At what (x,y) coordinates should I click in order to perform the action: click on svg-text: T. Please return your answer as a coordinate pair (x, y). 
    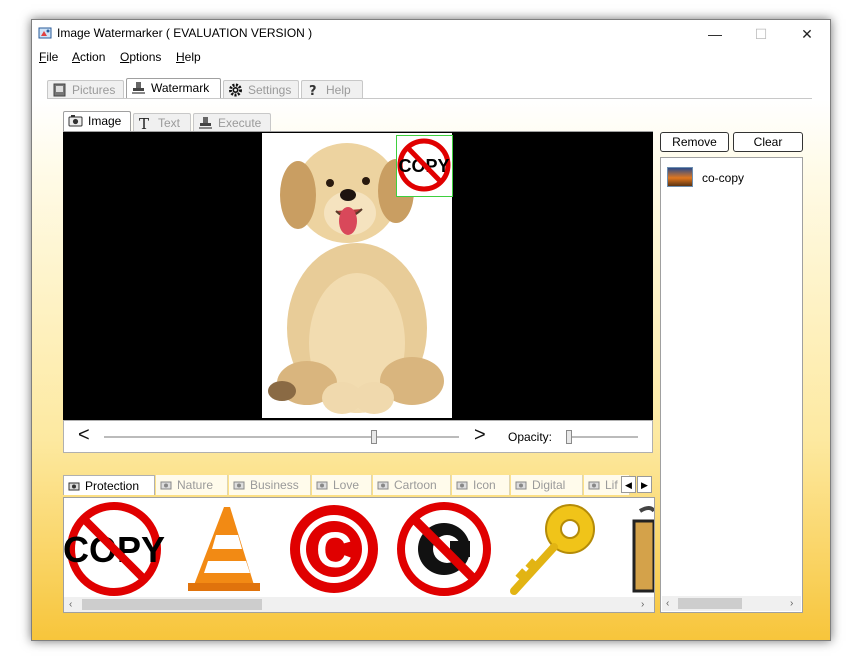
    Looking at the image, I should click on (144, 123).